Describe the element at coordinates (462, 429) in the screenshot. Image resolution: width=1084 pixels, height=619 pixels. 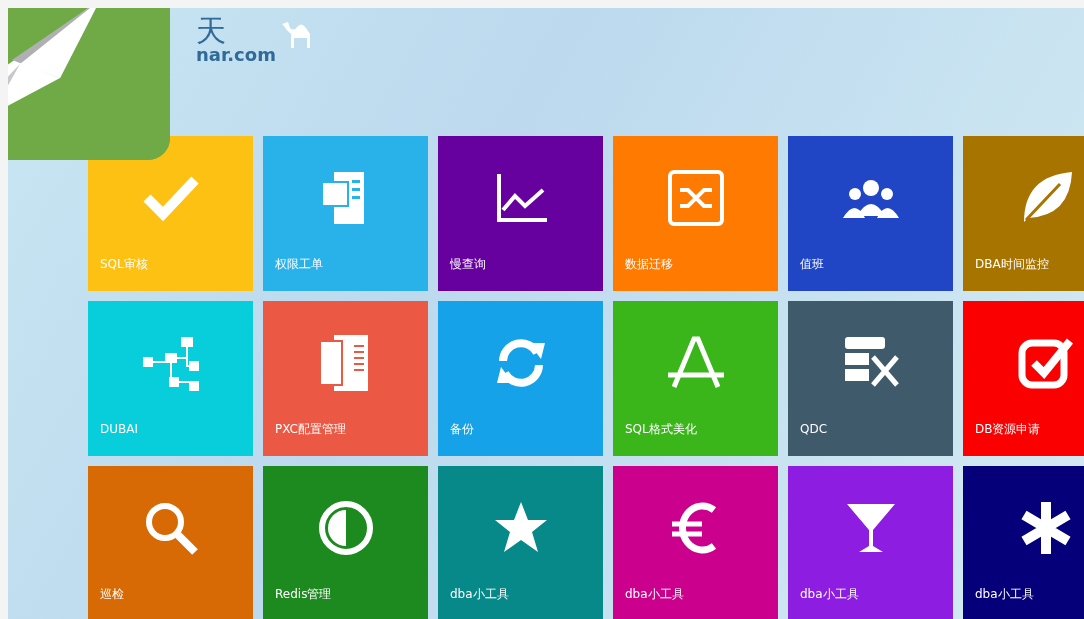
I see `tile-label: 备份` at that location.